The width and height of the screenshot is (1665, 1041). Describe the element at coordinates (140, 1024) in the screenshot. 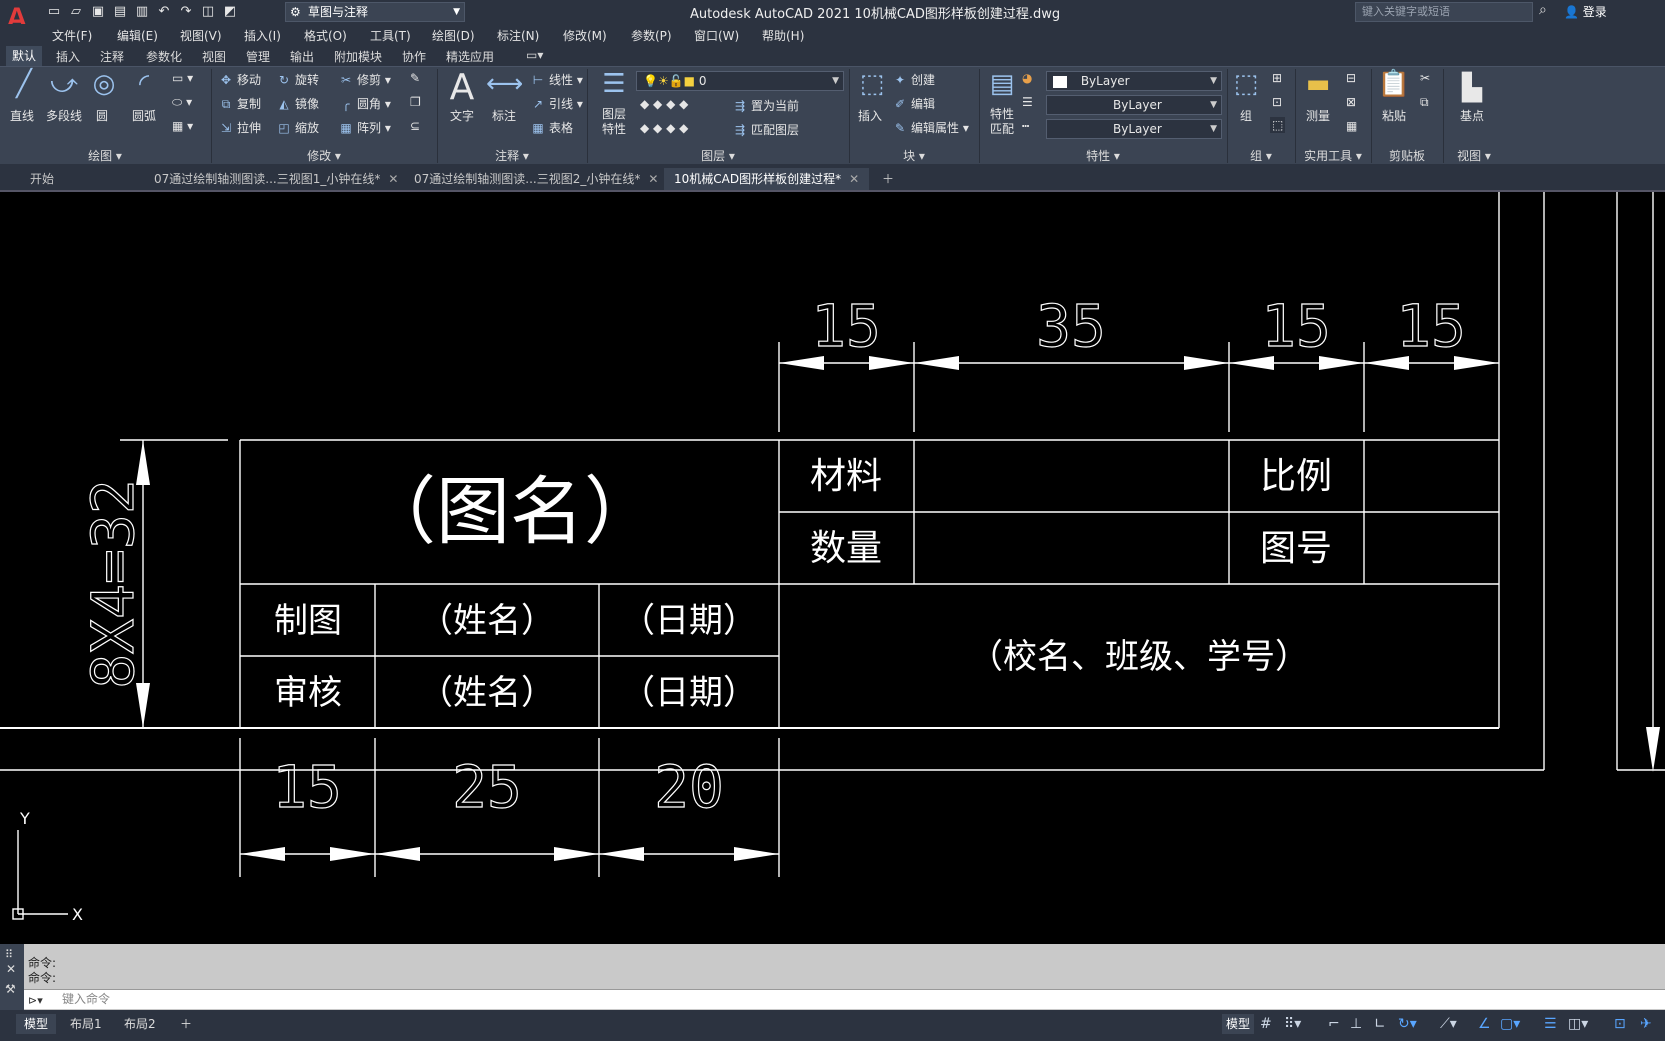

I see `layout-tab-2: 布局2` at that location.